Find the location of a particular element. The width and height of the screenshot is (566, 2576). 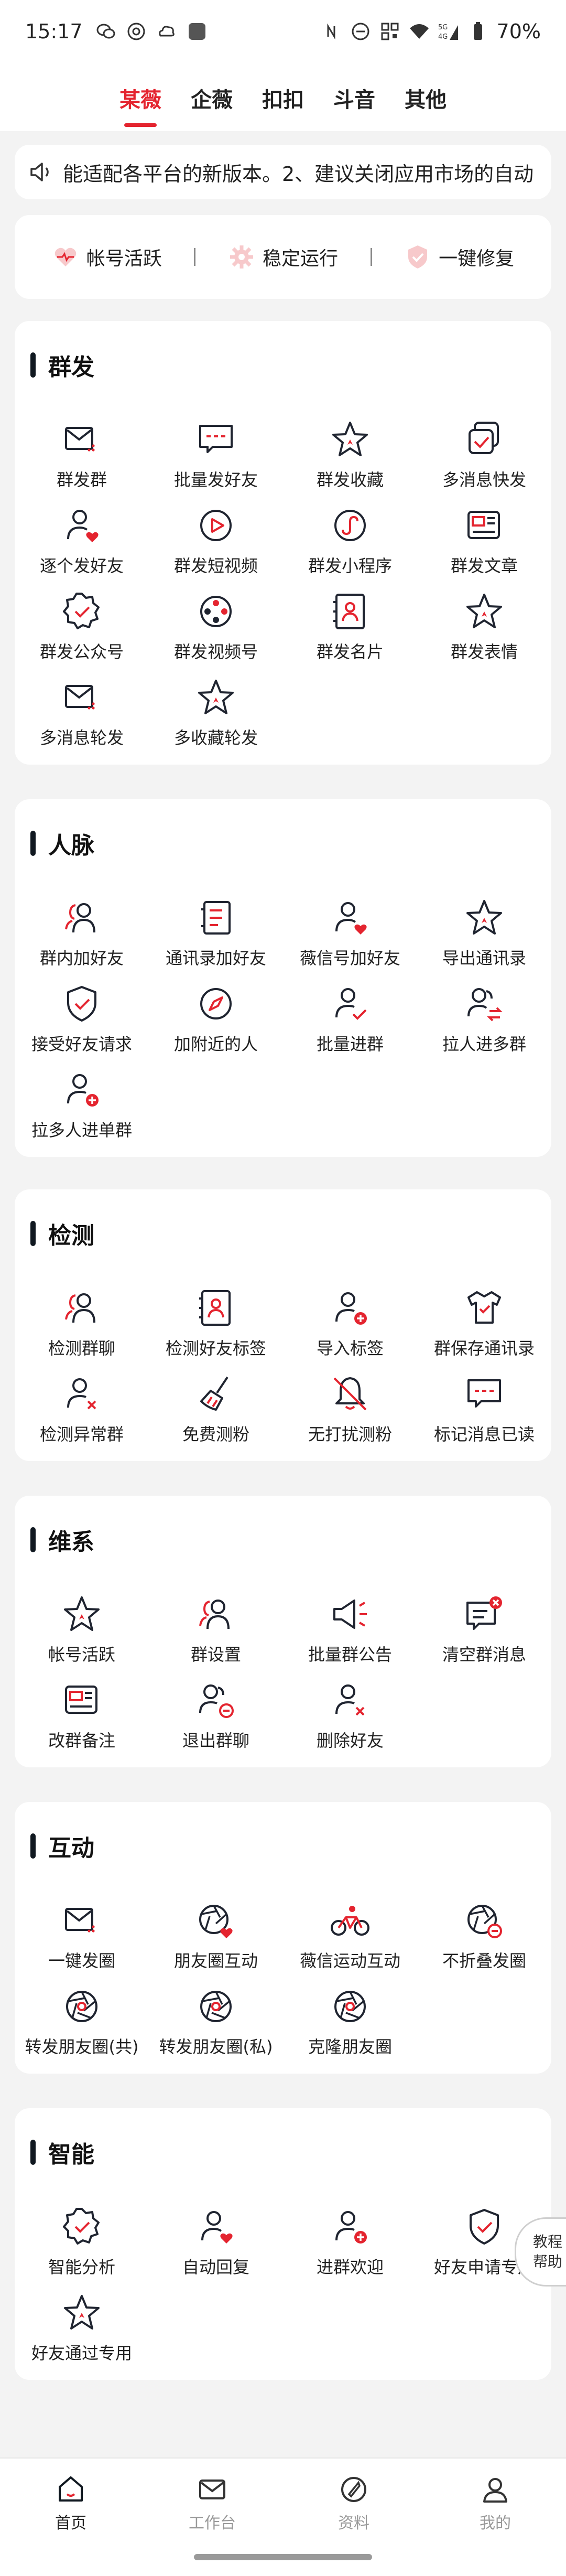

feature-item: 群发群 is located at coordinates (82, 458).